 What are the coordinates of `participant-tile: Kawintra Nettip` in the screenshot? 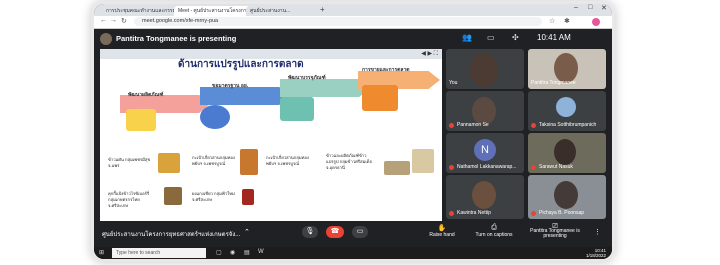 It's located at (485, 197).